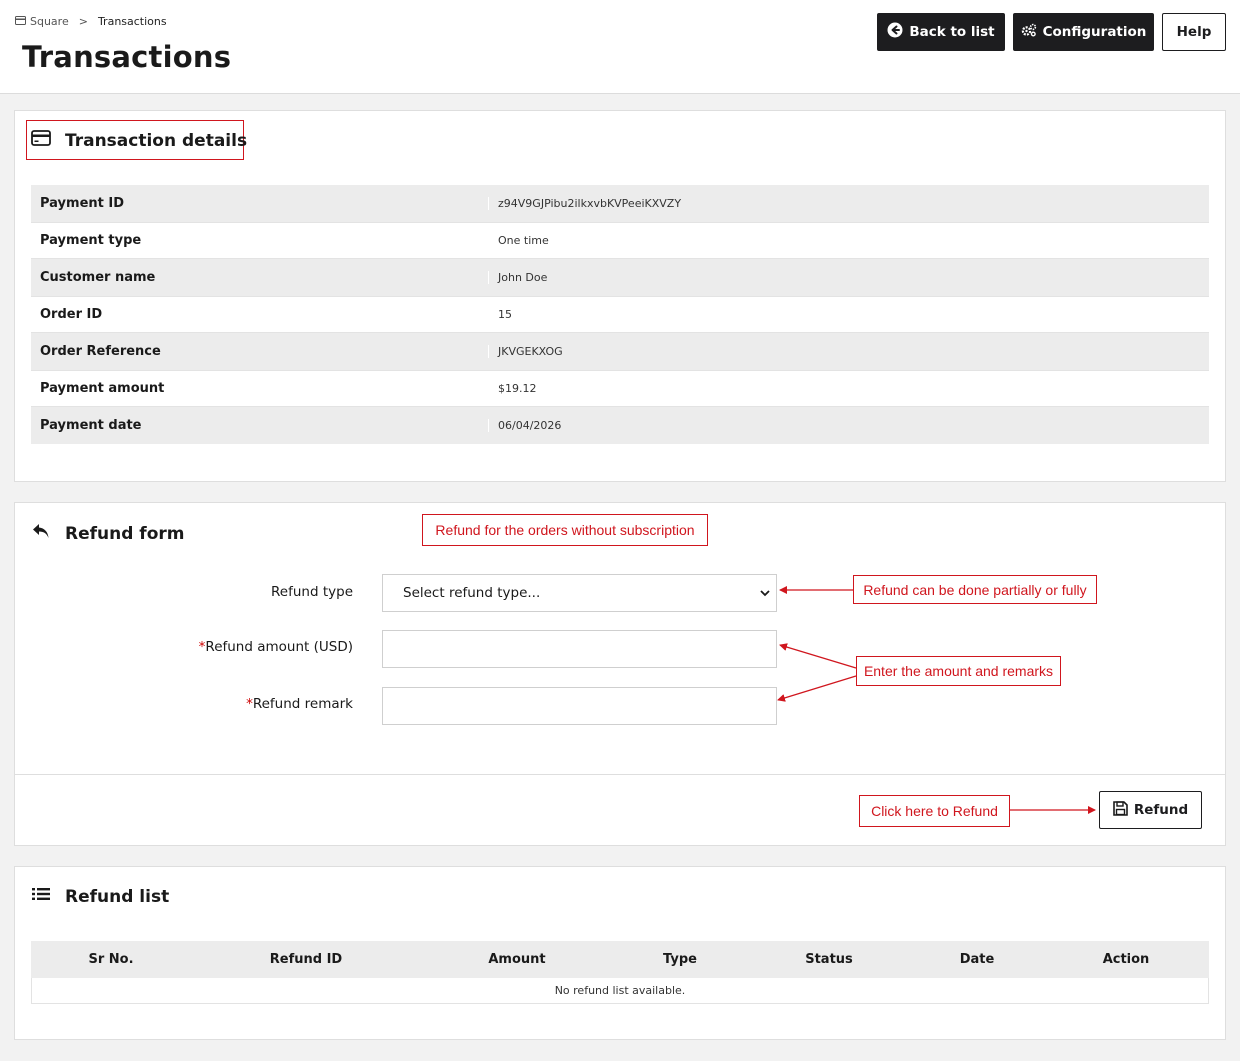  I want to click on annotation-arrows, so click(936, 700).